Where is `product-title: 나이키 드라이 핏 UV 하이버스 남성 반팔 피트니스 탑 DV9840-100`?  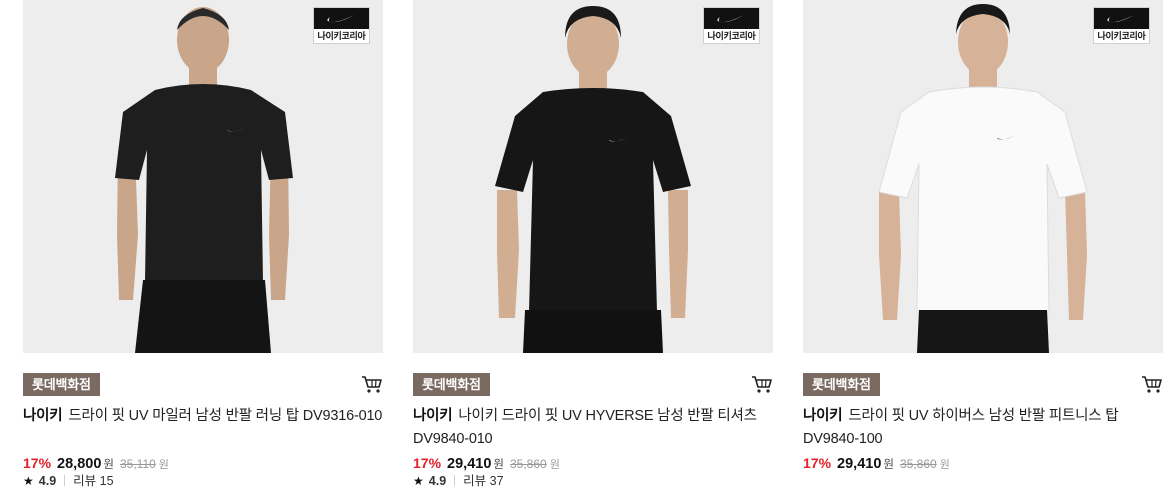
product-title: 나이키 드라이 핏 UV 하이버스 남성 반팔 피트니스 탑 DV9840-100 is located at coordinates (983, 428).